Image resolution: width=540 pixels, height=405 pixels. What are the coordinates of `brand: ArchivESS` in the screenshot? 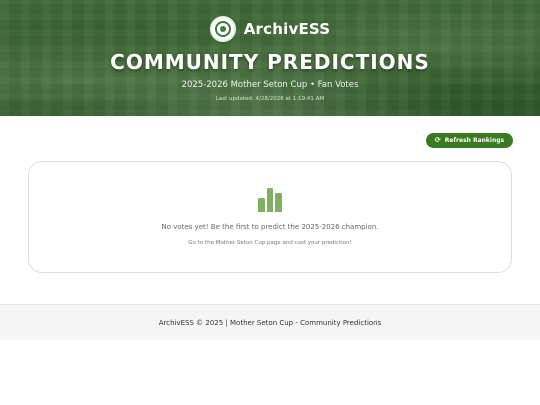 It's located at (270, 29).